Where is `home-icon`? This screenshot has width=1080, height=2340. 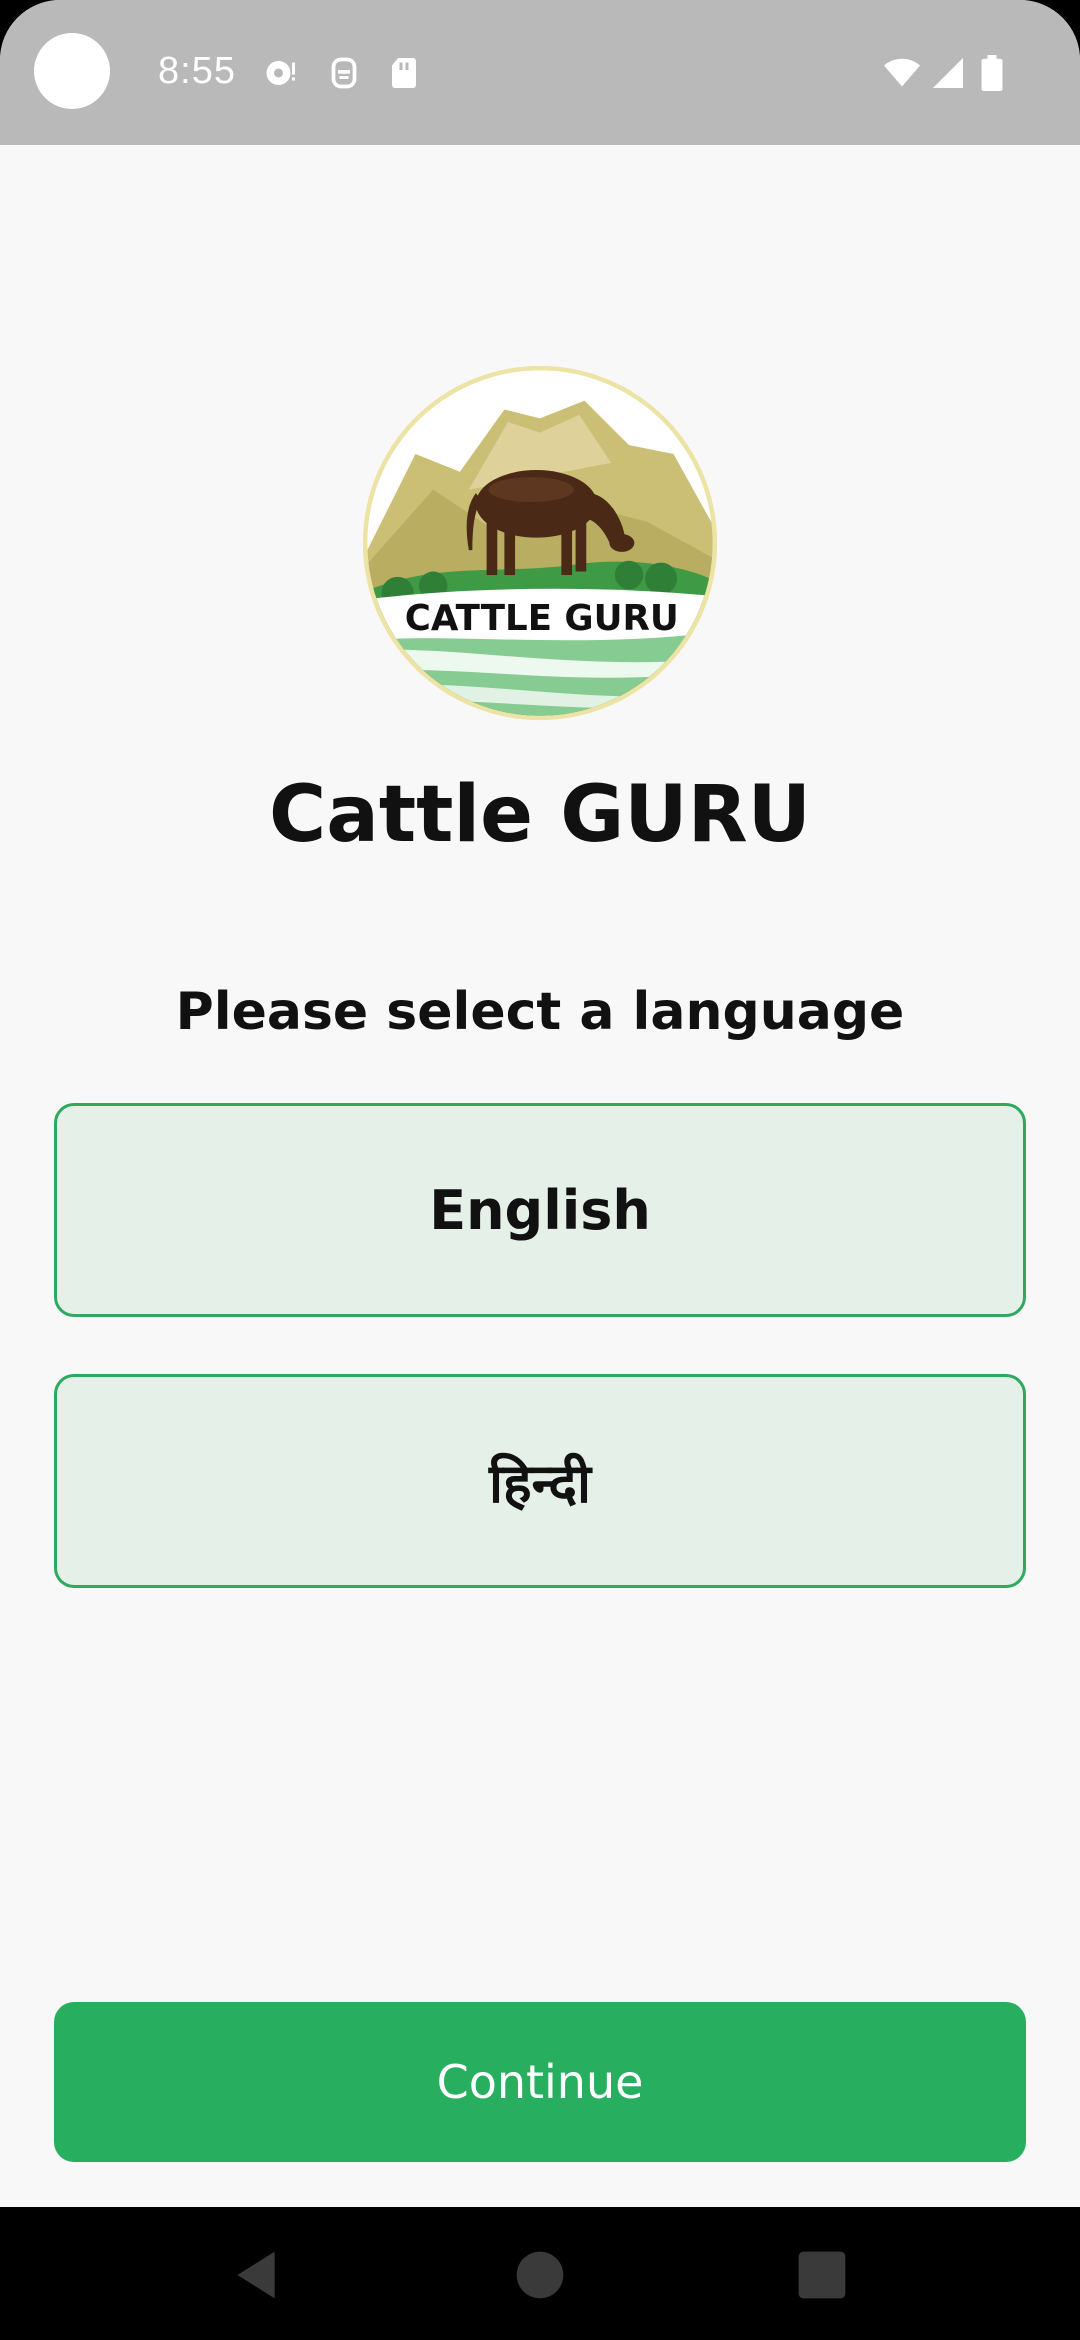
home-icon is located at coordinates (540, 2275).